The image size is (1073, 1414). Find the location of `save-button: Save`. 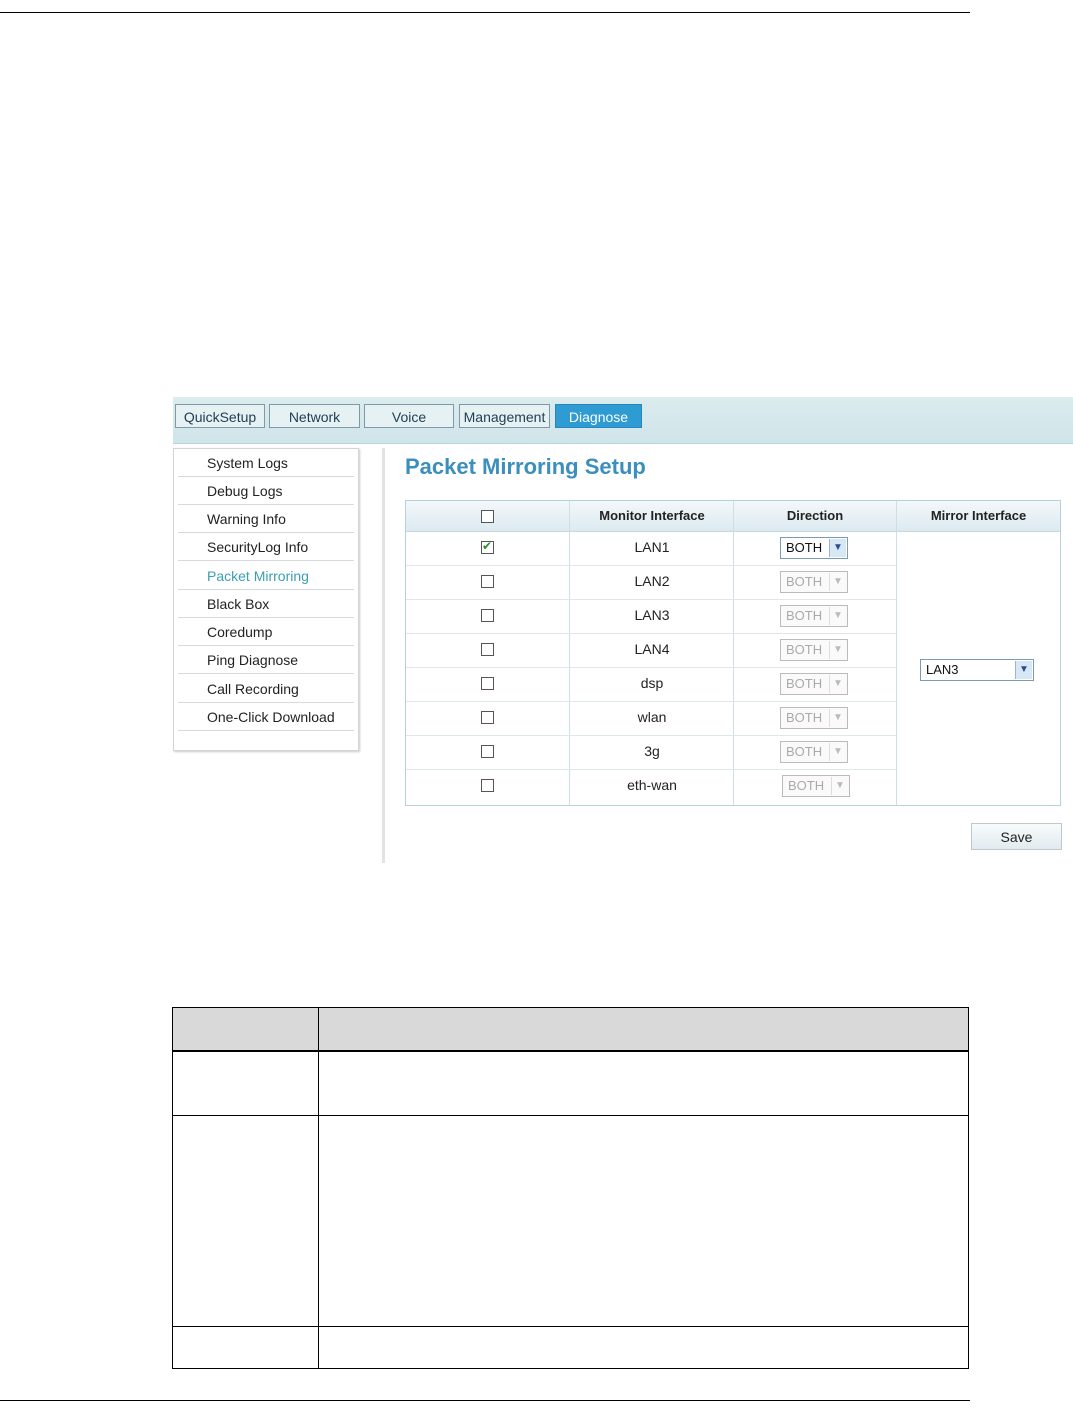

save-button: Save is located at coordinates (1016, 836).